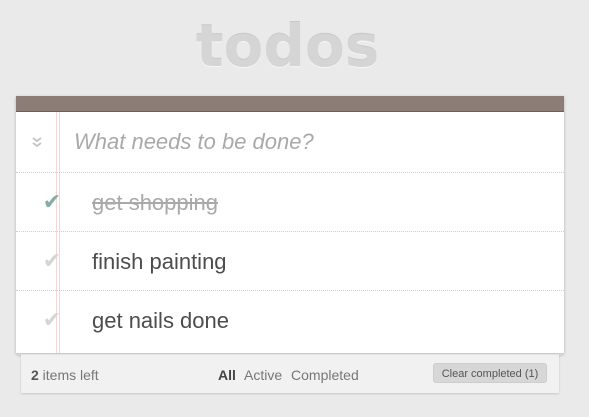 This screenshot has height=417, width=589. I want to click on clear-completed-button: Clear completed (1), so click(490, 373).